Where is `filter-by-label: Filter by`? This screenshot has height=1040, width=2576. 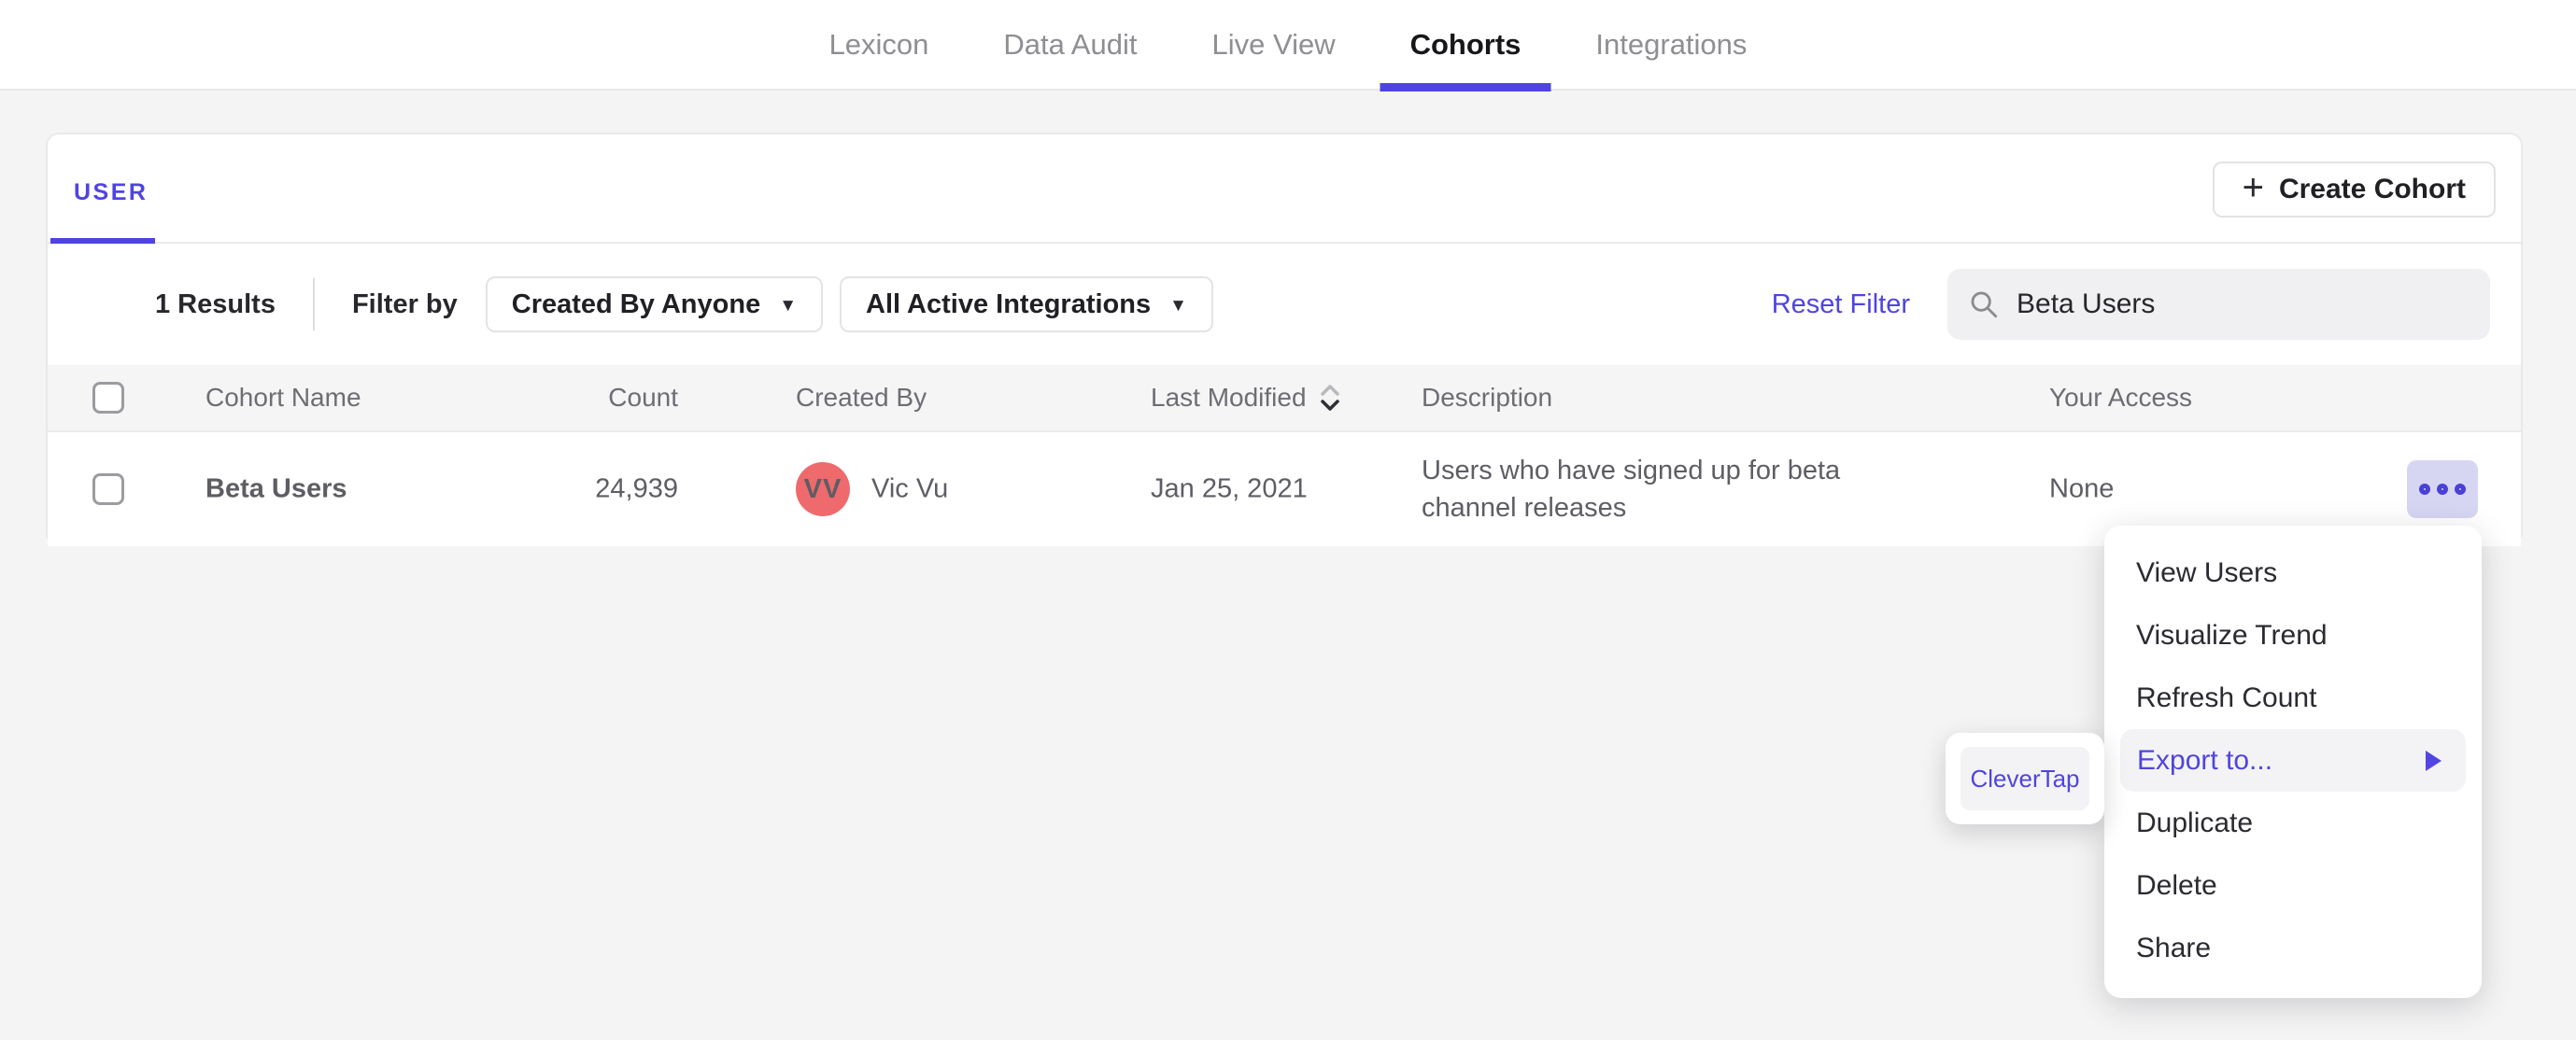
filter-by-label: Filter by is located at coordinates (404, 303).